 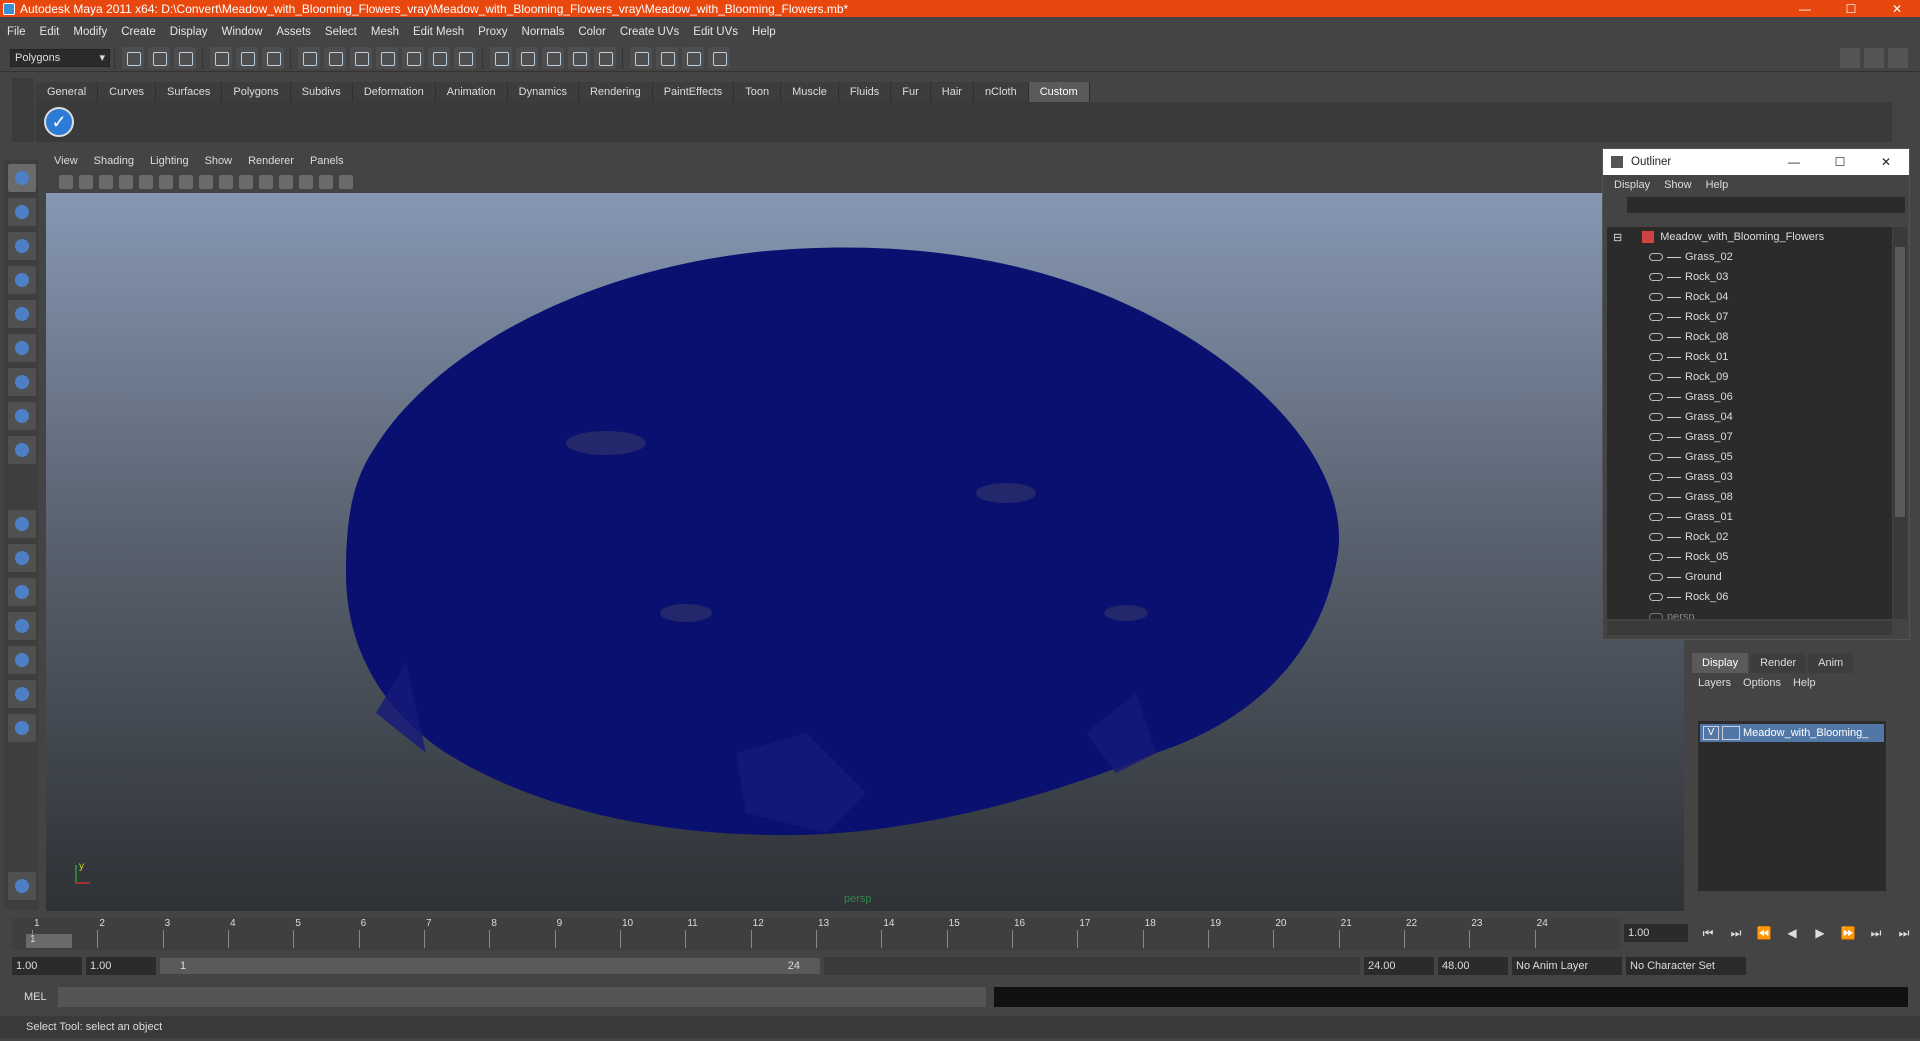 What do you see at coordinates (764, 32) in the screenshot?
I see `menu-help: Help` at bounding box center [764, 32].